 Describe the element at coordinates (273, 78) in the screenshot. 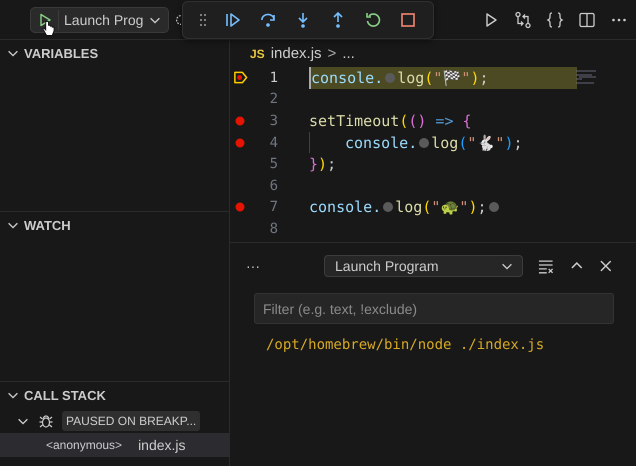

I see `line-number: 1` at that location.